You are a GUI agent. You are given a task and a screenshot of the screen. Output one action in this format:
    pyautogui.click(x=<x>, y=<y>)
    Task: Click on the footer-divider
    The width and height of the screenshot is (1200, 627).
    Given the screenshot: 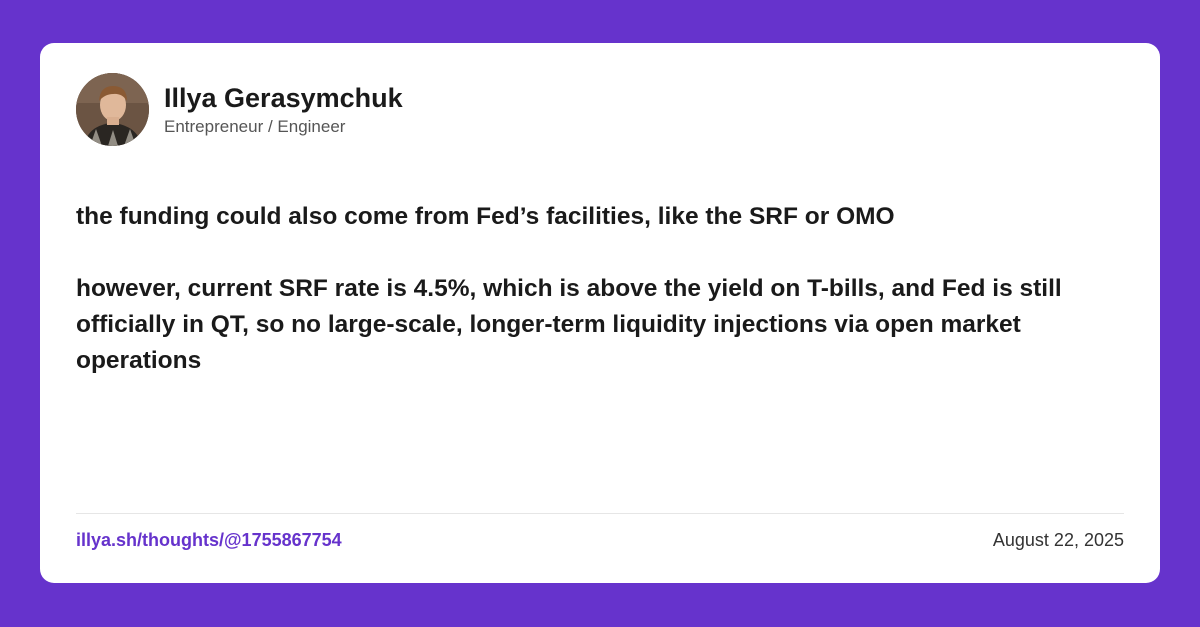 What is the action you would take?
    pyautogui.click(x=600, y=513)
    